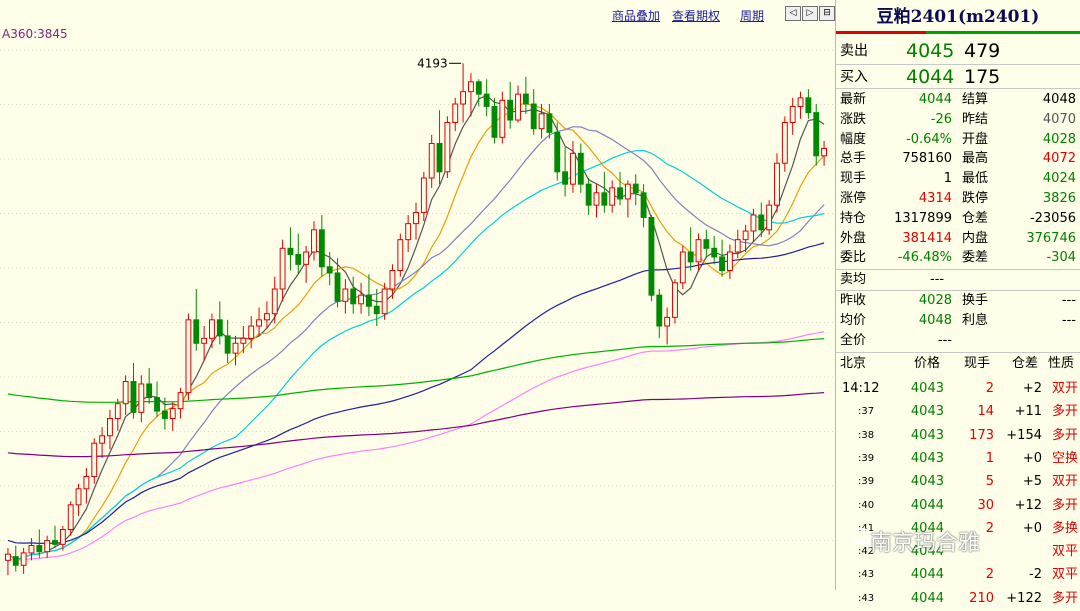 Image resolution: width=1080 pixels, height=611 pixels. I want to click on ask-volume: 479, so click(982, 51).